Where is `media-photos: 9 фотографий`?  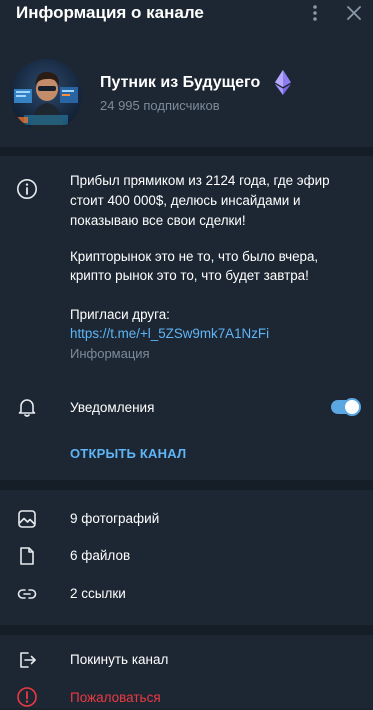 media-photos: 9 фотографий is located at coordinates (114, 519).